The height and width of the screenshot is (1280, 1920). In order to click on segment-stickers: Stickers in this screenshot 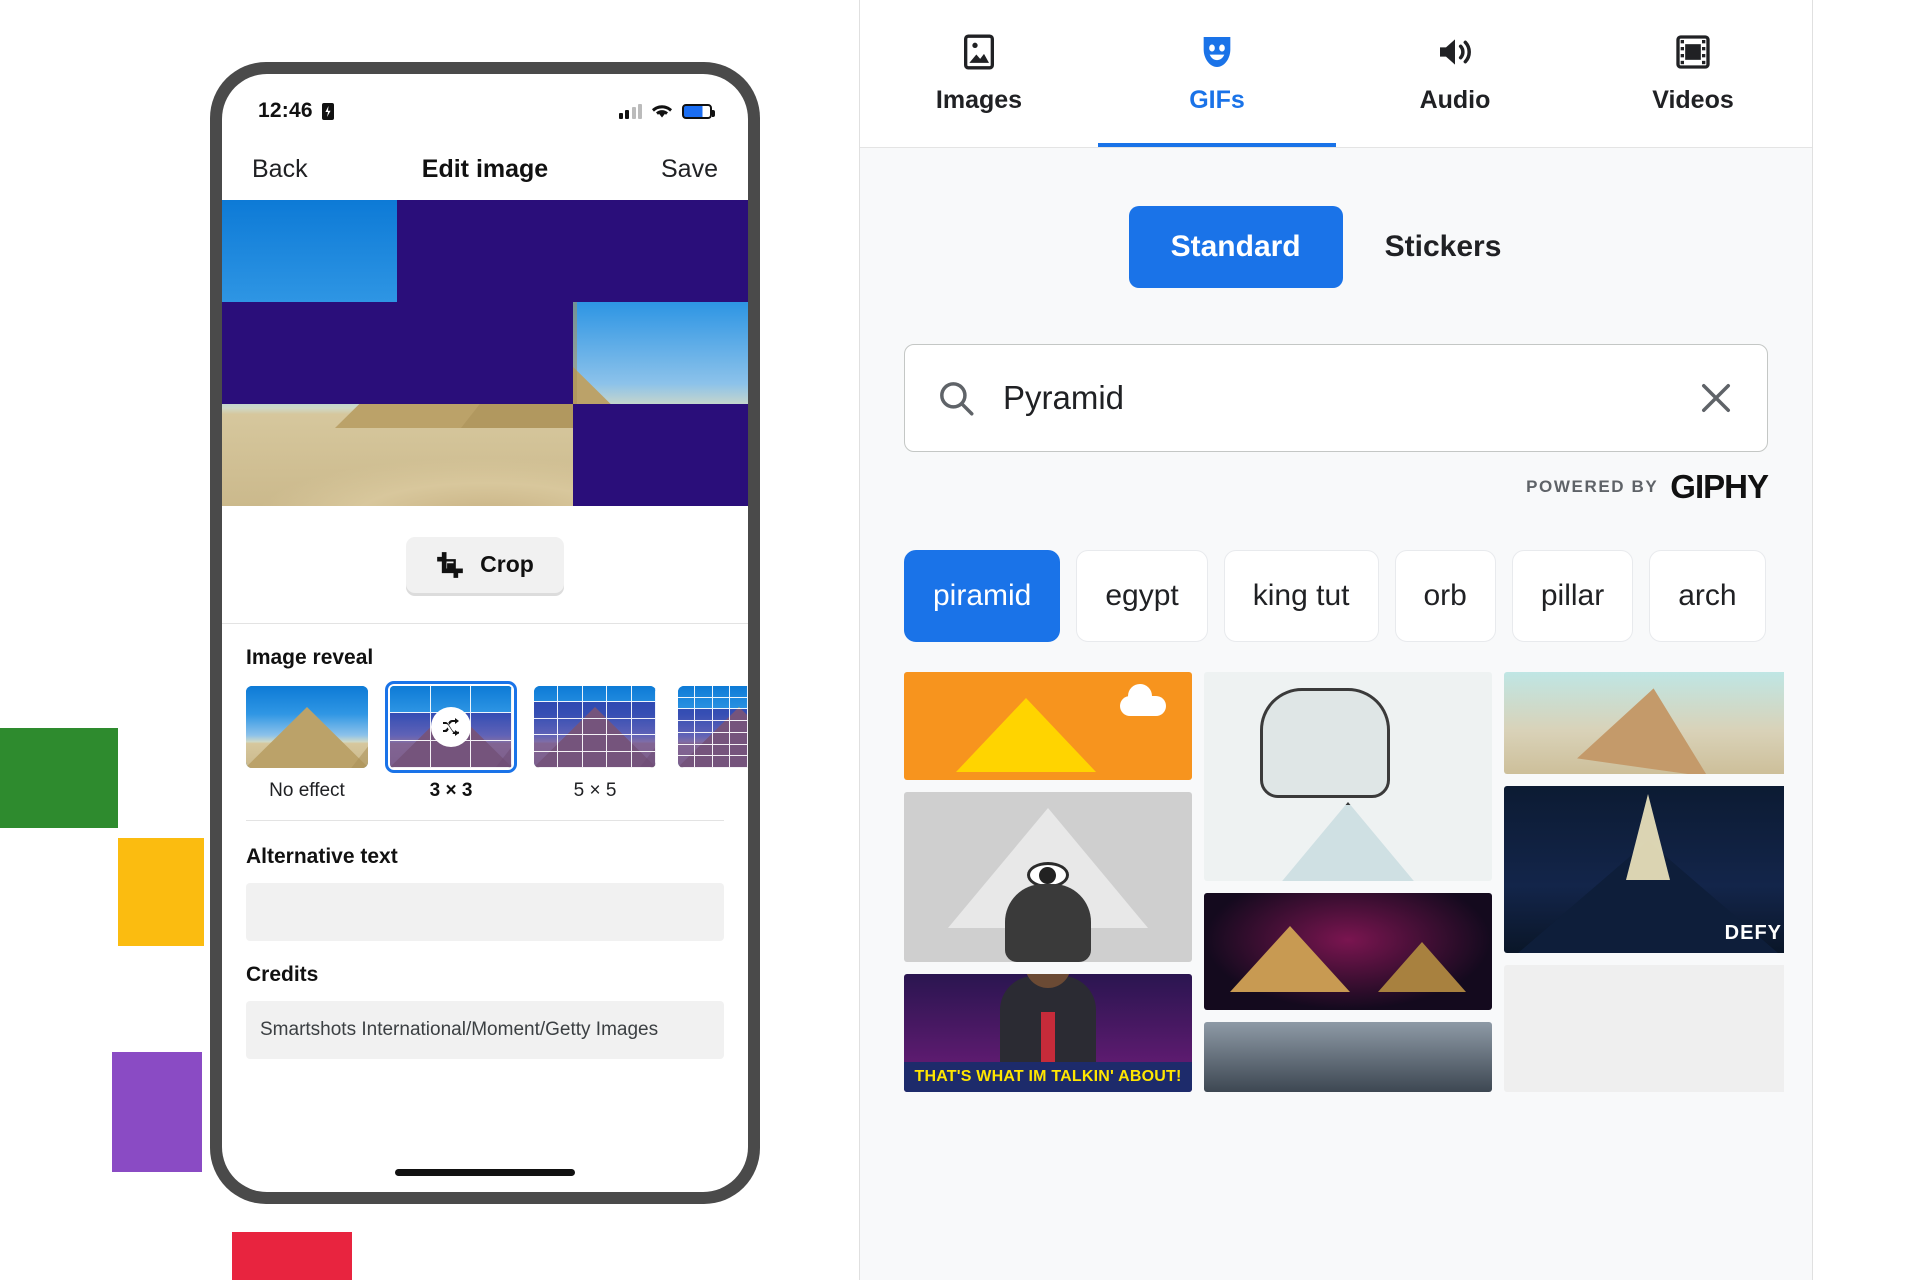, I will do `click(1443, 247)`.